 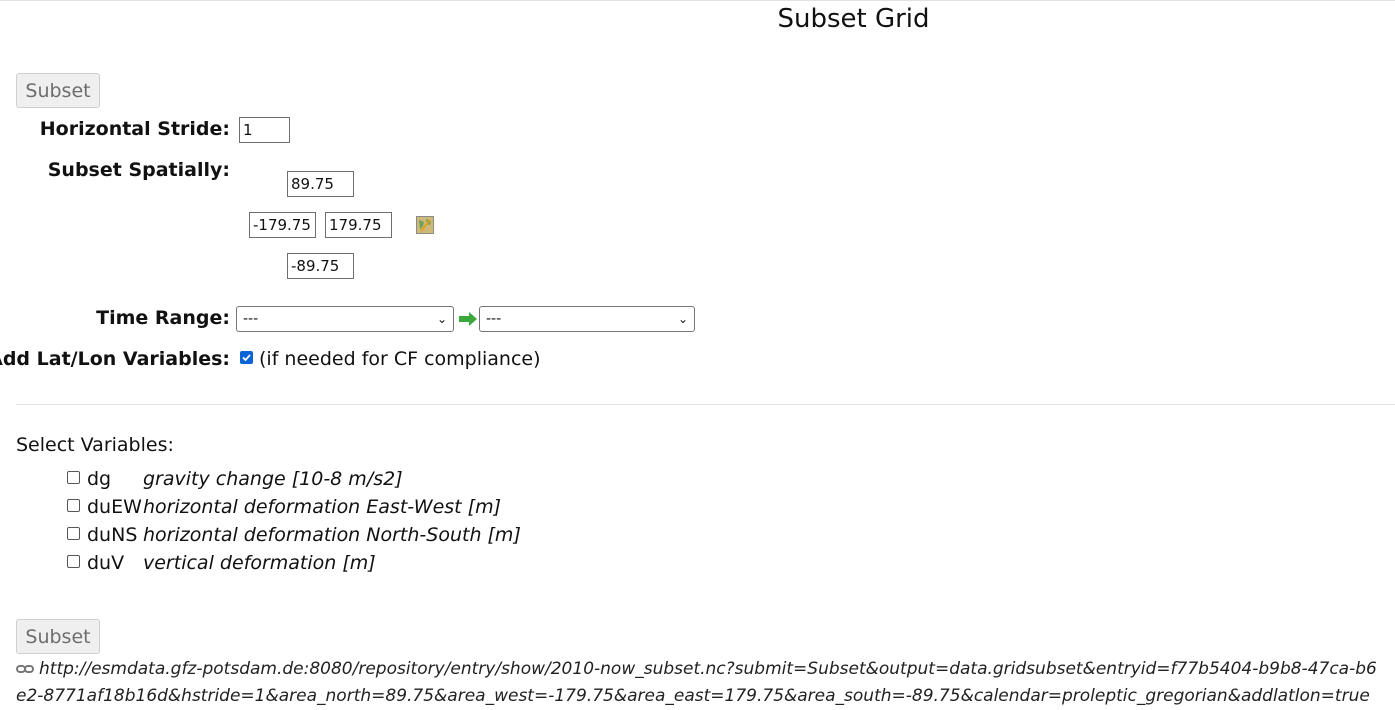 What do you see at coordinates (425, 225) in the screenshot?
I see `map-icon` at bounding box center [425, 225].